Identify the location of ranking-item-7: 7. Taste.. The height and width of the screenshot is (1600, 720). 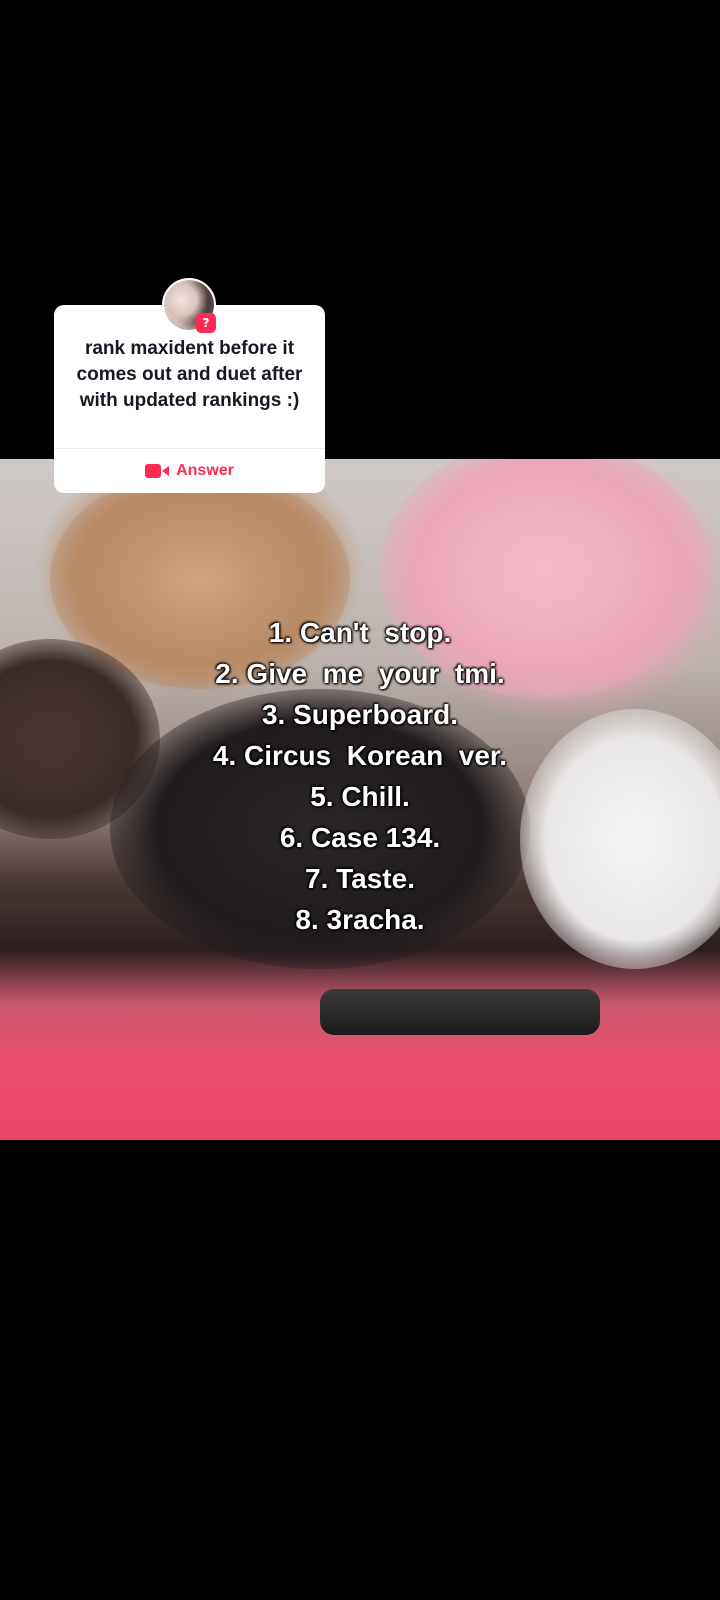
(360, 878).